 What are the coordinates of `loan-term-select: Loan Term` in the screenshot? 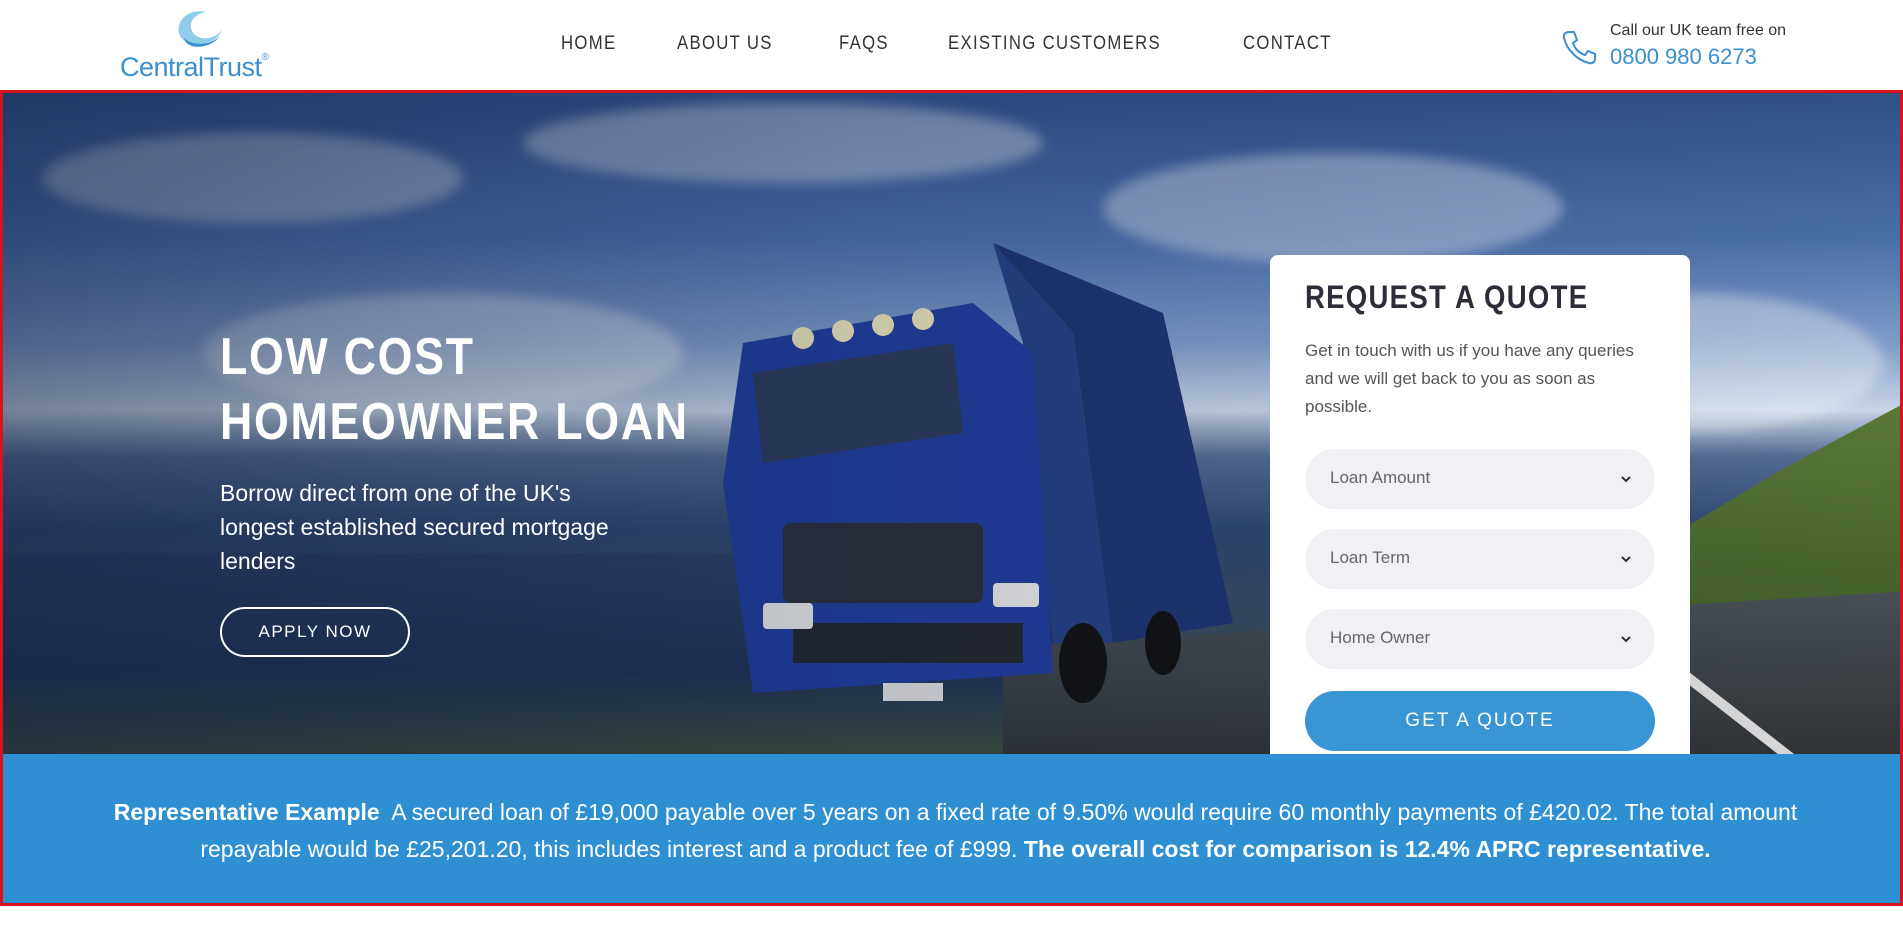 It's located at (1480, 559).